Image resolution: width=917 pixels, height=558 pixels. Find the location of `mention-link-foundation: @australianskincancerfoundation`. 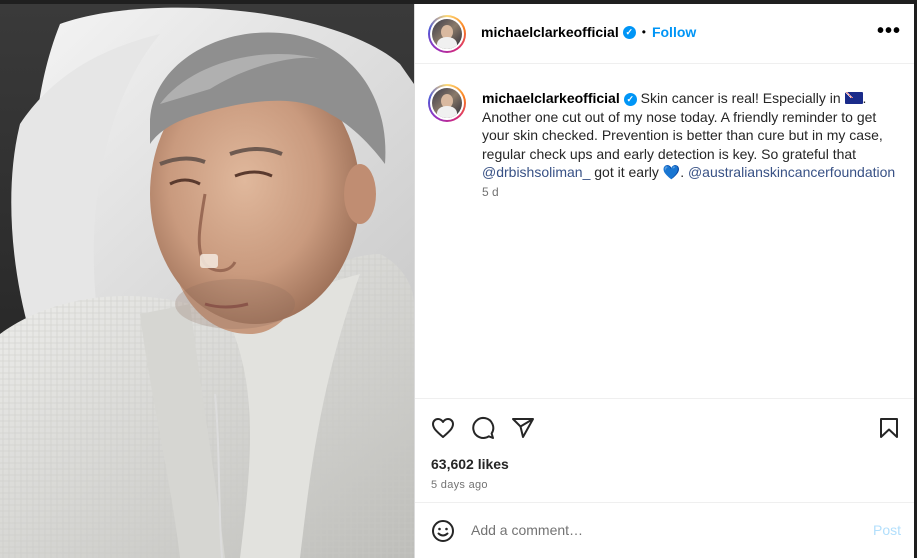

mention-link-foundation: @australianskincancerfoundation is located at coordinates (791, 172).